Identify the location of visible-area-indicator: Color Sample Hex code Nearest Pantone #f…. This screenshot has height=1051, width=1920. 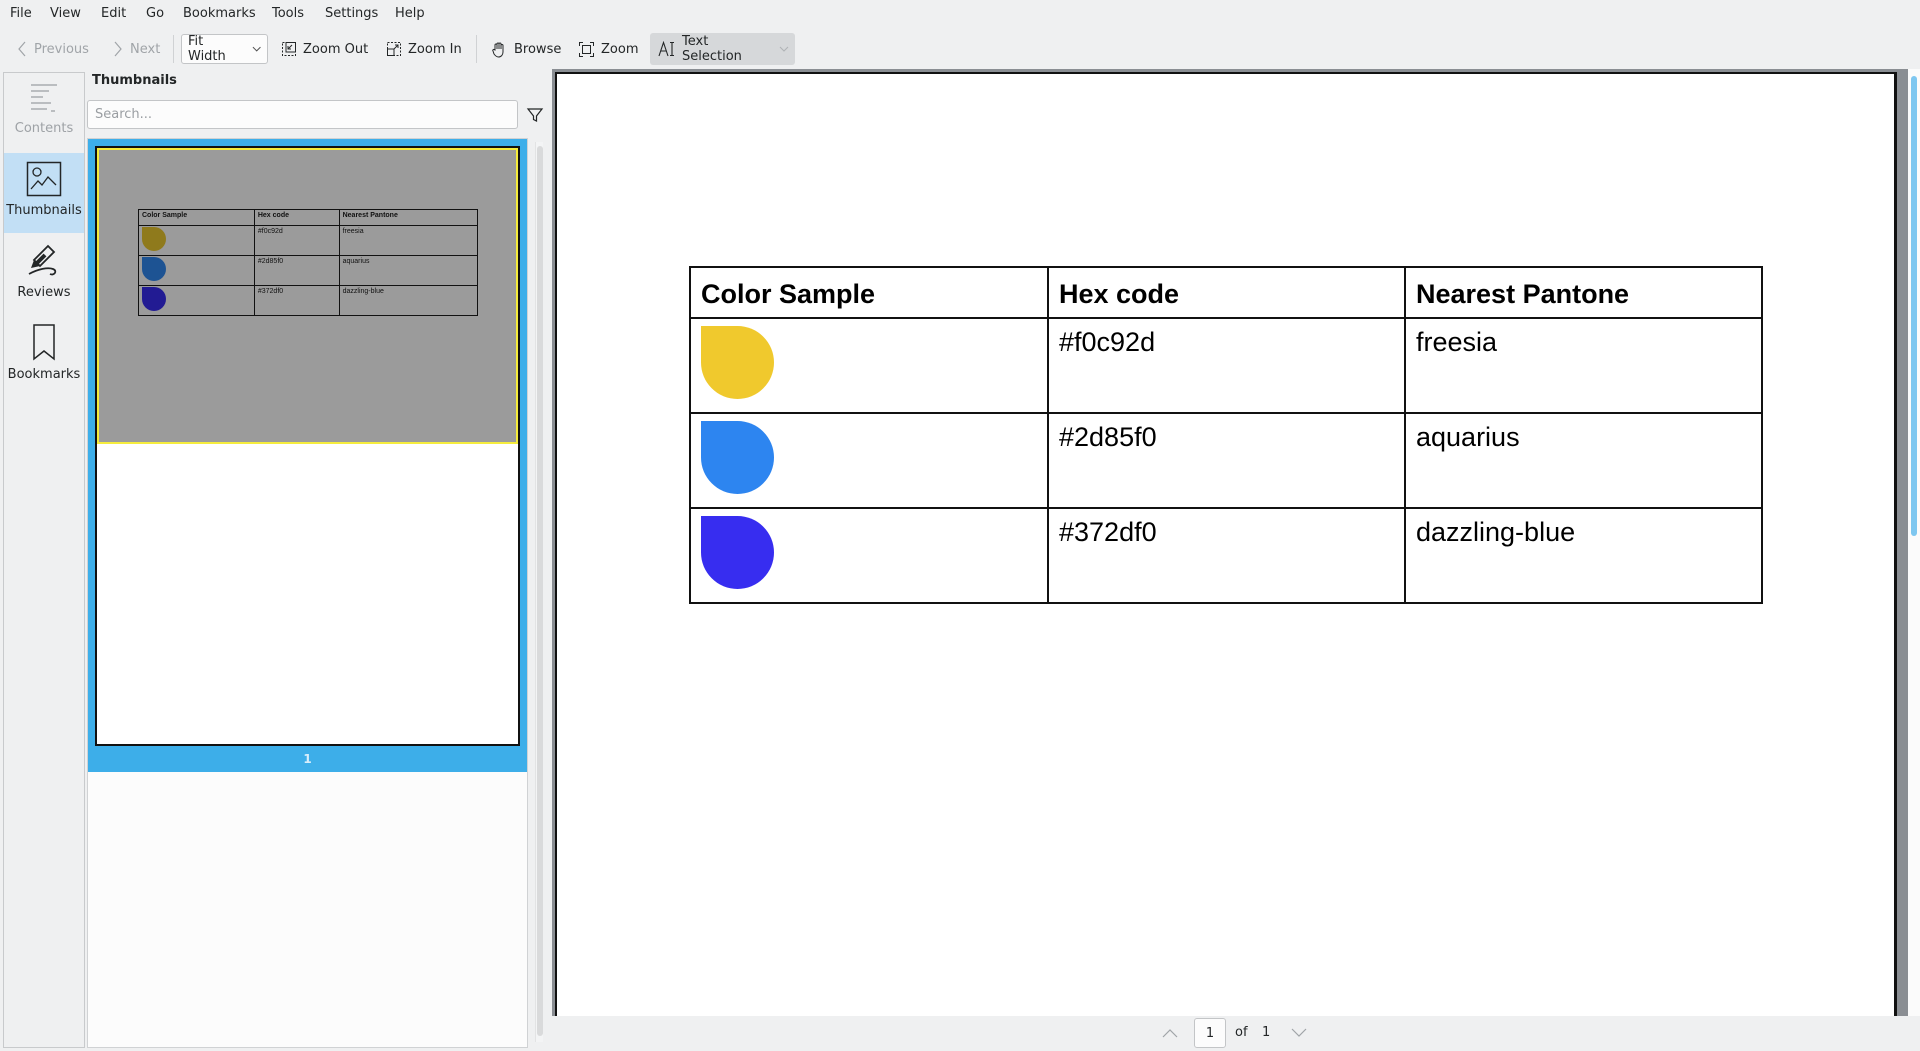
(307, 296).